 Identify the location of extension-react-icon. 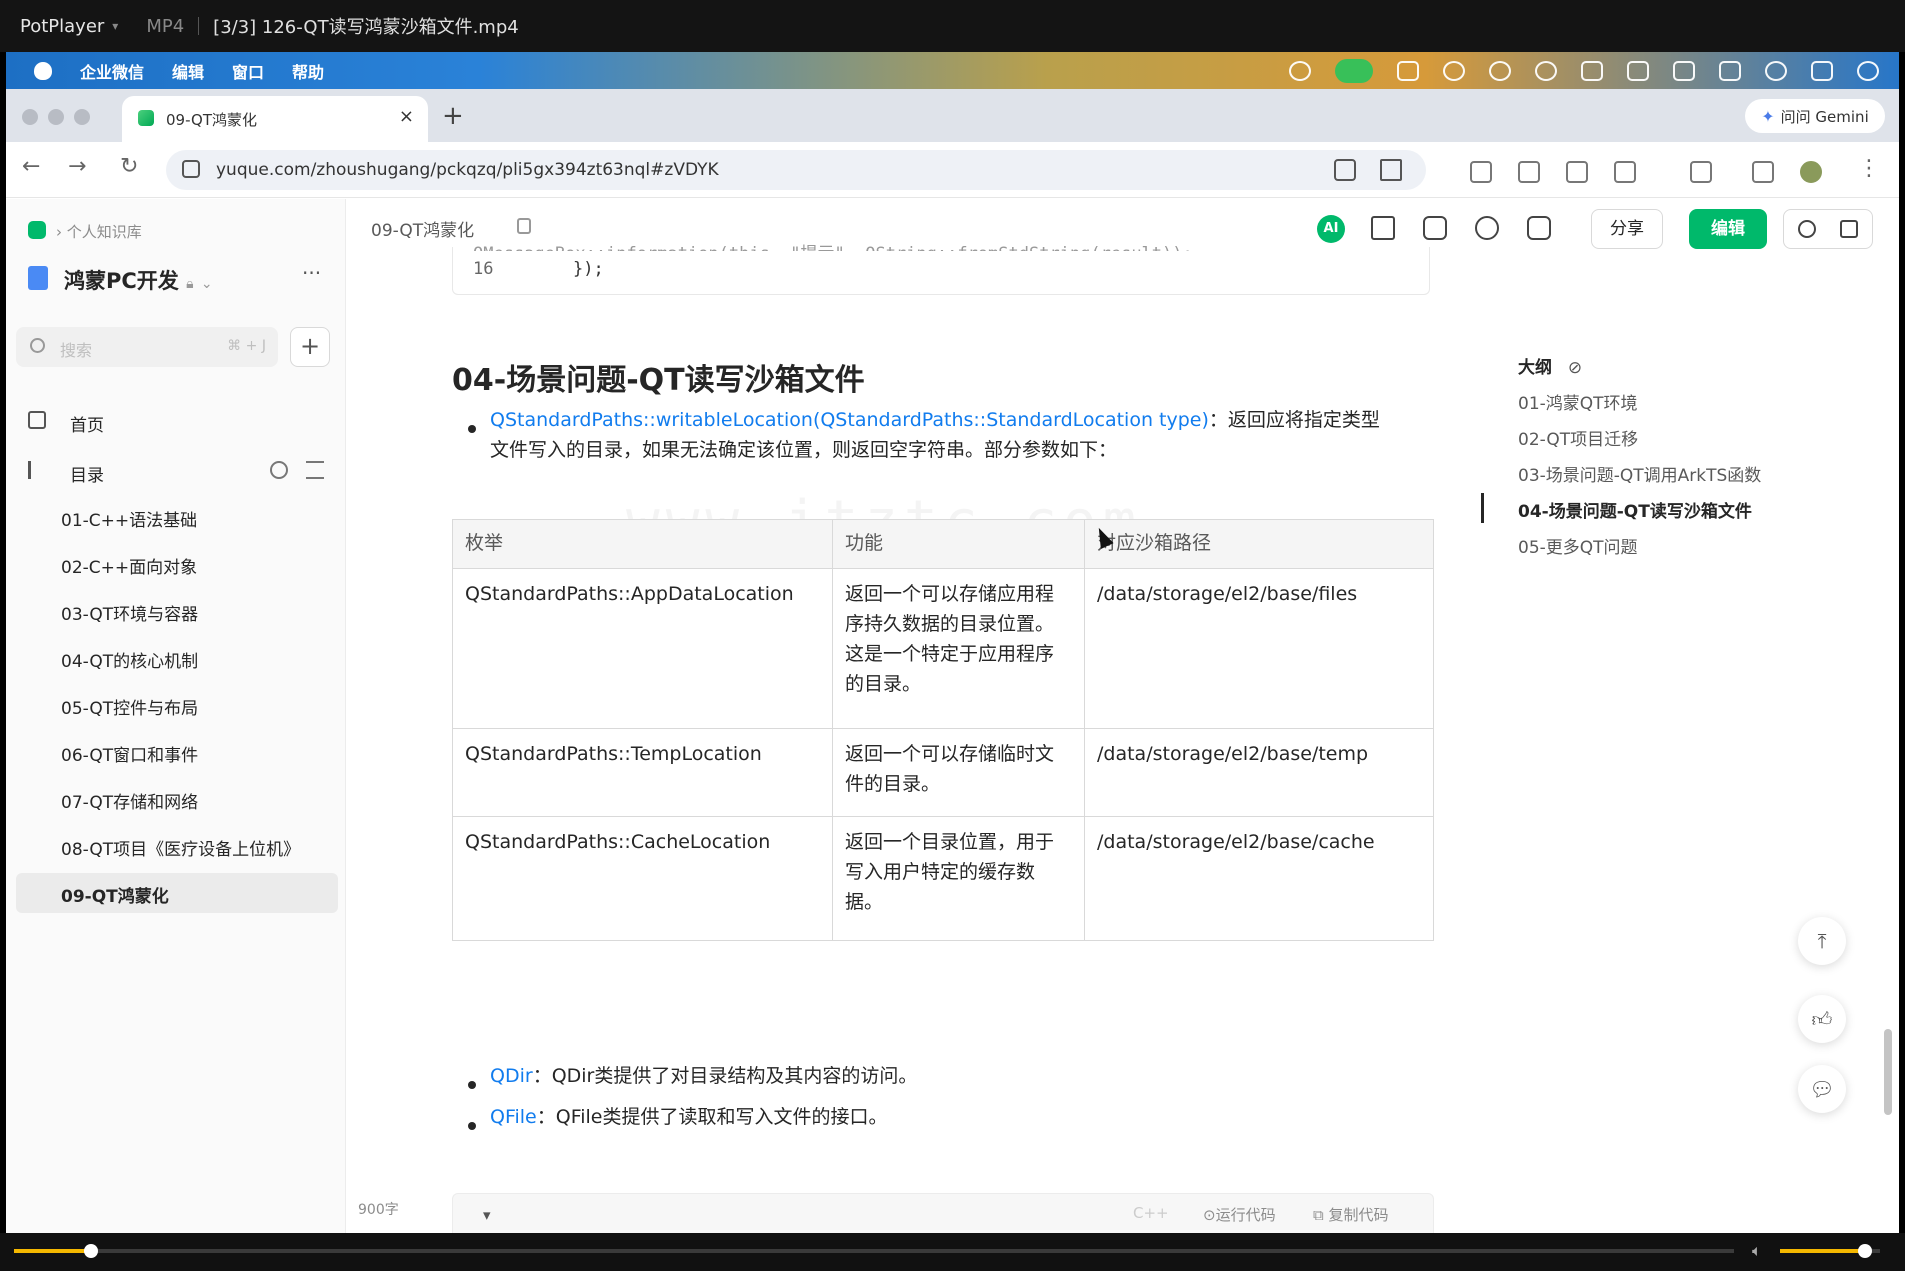
(1481, 172).